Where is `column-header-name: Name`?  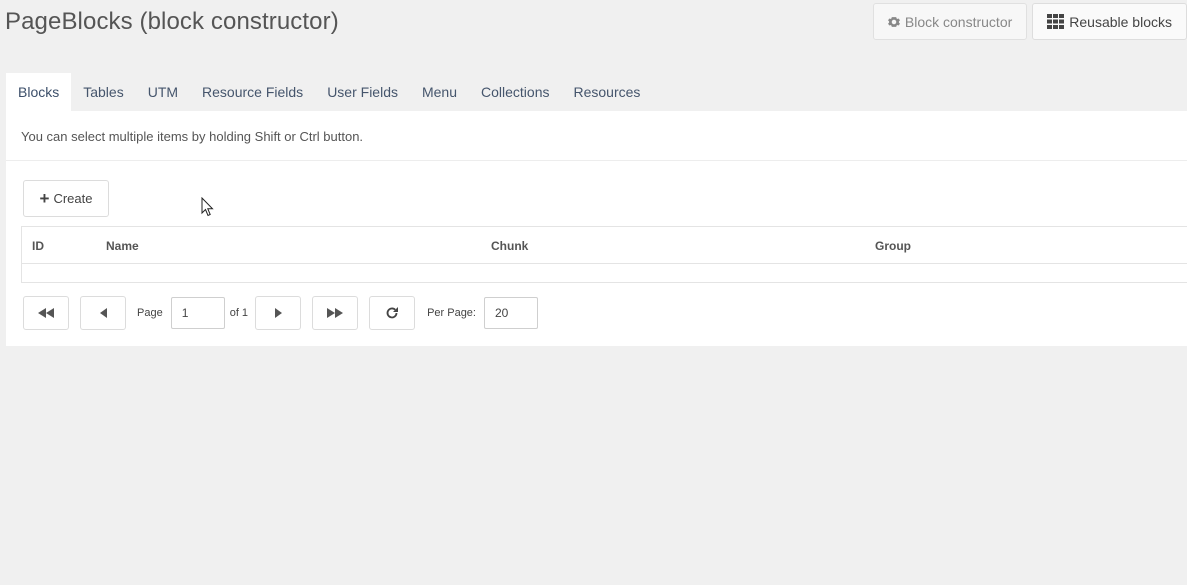
column-header-name: Name is located at coordinates (122, 246).